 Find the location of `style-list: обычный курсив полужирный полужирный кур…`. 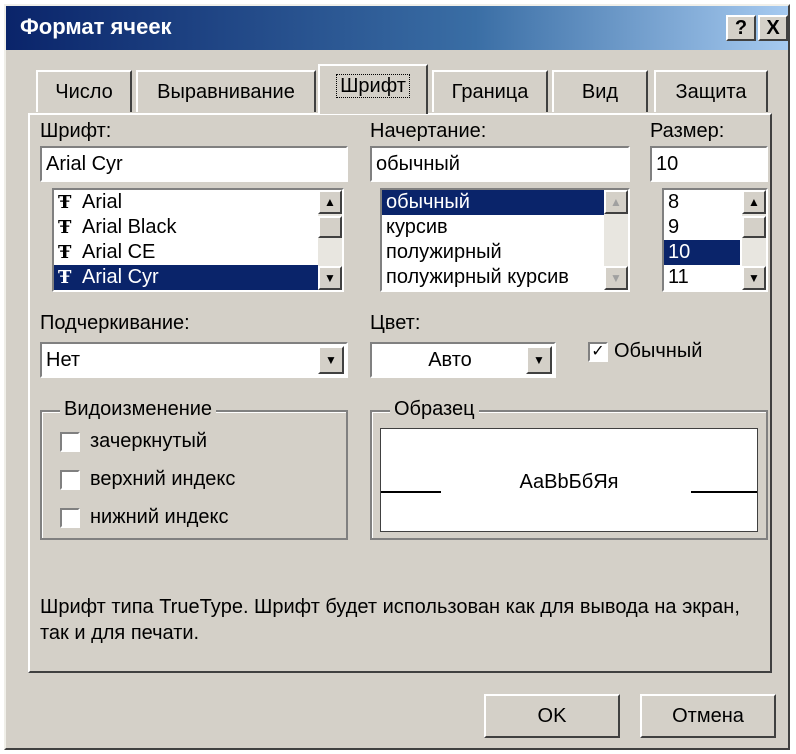

style-list: обычный курсив полужирный полужирный кур… is located at coordinates (505, 240).